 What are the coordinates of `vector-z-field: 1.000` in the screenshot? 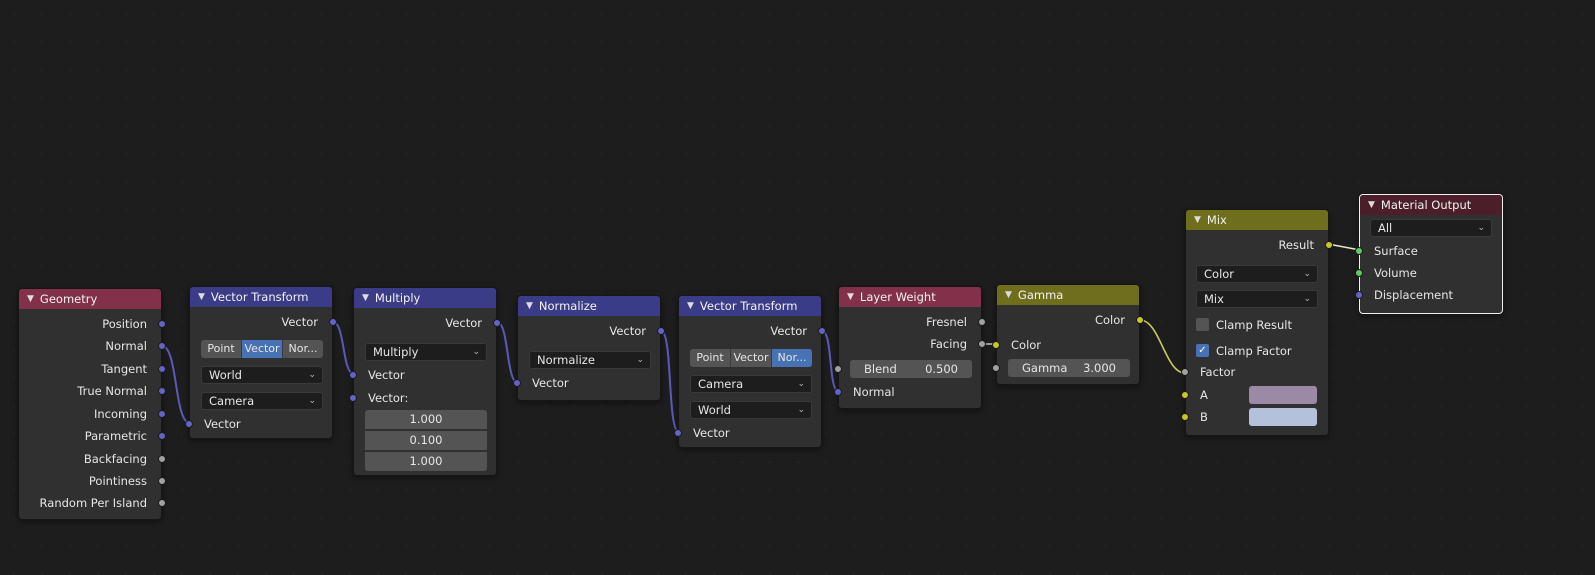 It's located at (426, 461).